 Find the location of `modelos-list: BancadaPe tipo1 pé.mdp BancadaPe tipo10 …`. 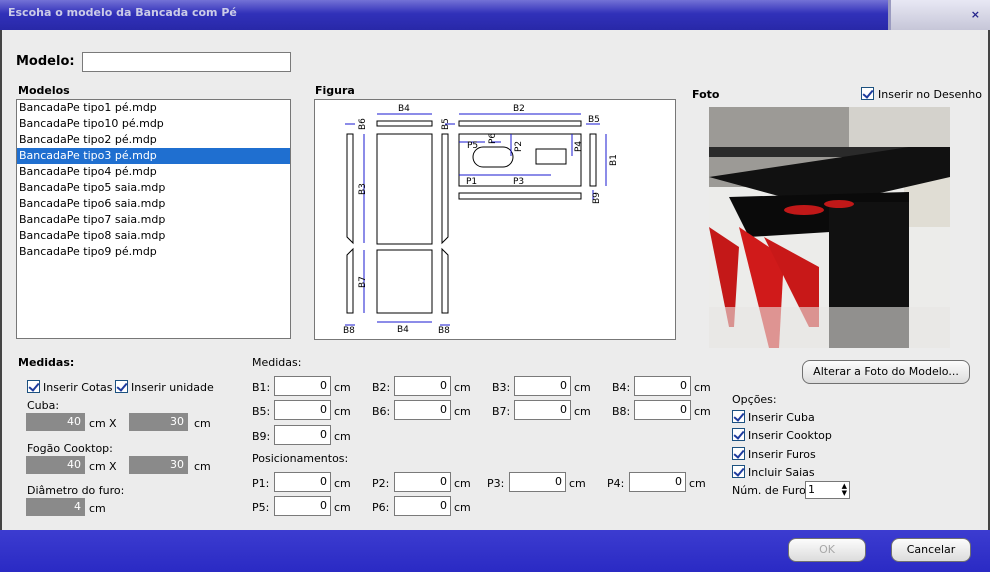

modelos-list: BancadaPe tipo1 pé.mdp BancadaPe tipo10 … is located at coordinates (153, 219).